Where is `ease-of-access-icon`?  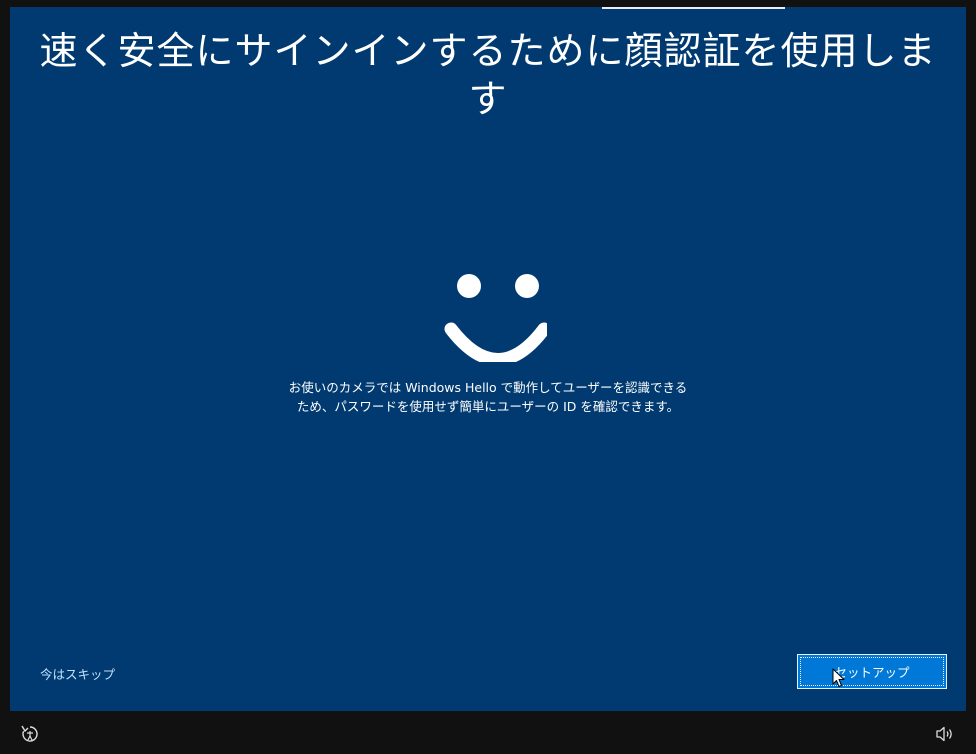
ease-of-access-icon is located at coordinates (30, 734).